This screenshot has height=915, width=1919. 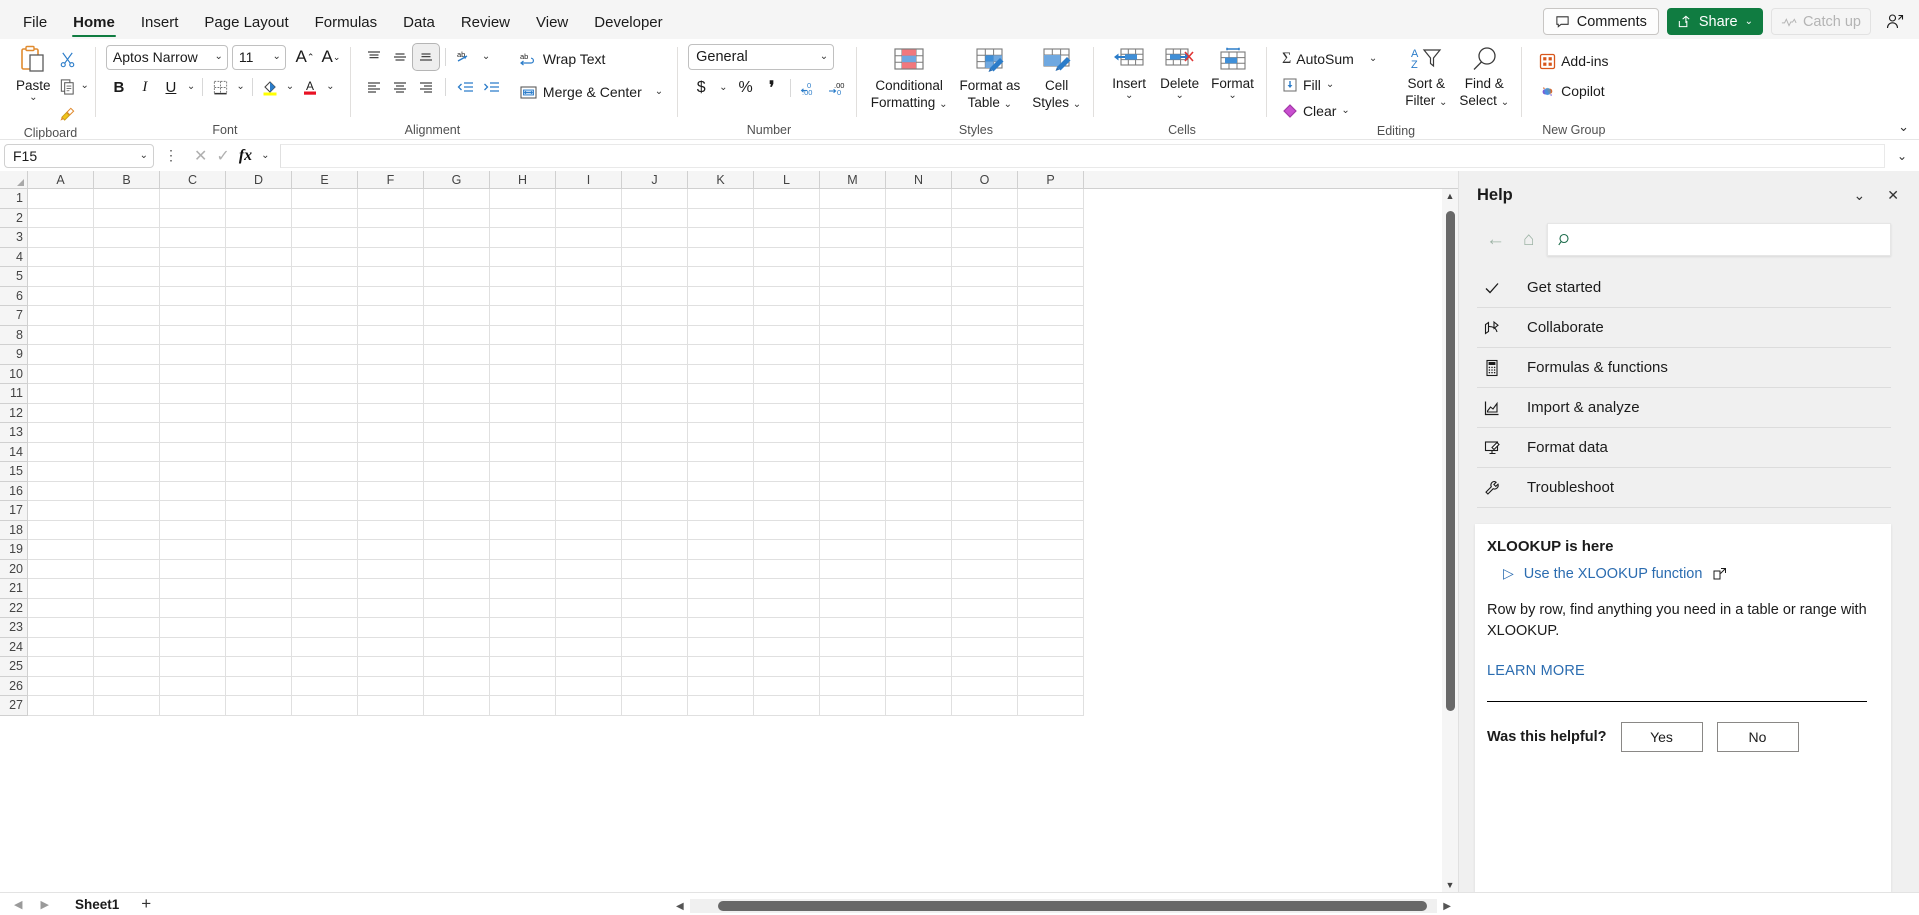 I want to click on cell-M17, so click(x=853, y=511).